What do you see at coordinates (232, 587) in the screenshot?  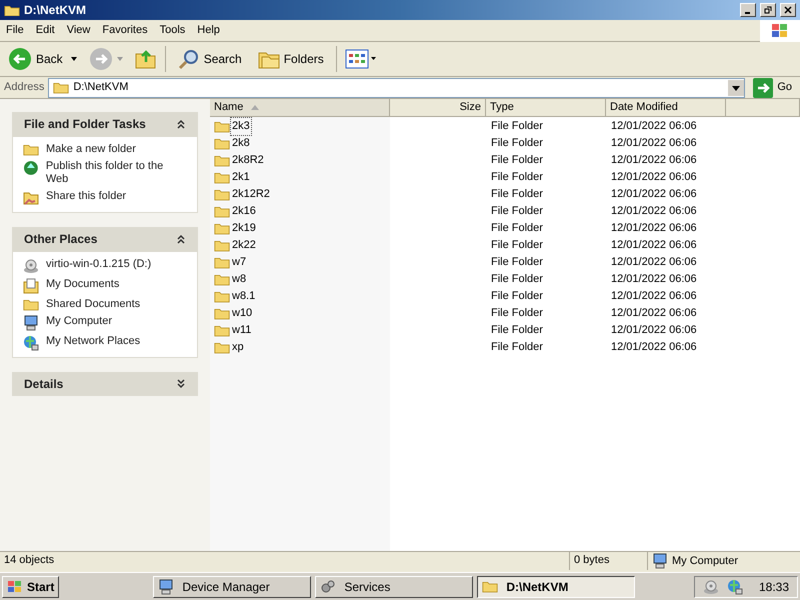 I see `taskbar-button: Device Manager` at bounding box center [232, 587].